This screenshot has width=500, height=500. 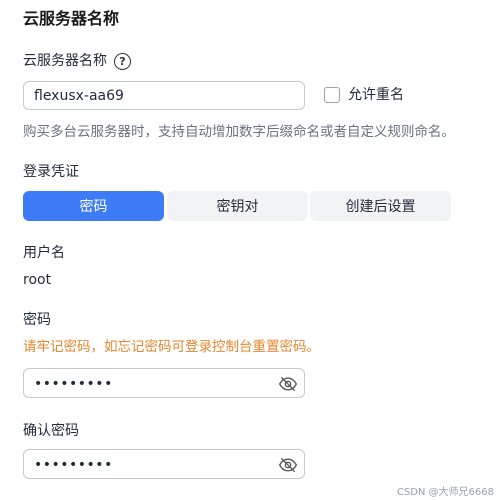 I want to click on credential-tab-set-later-label: 创建后设置, so click(x=380, y=207).